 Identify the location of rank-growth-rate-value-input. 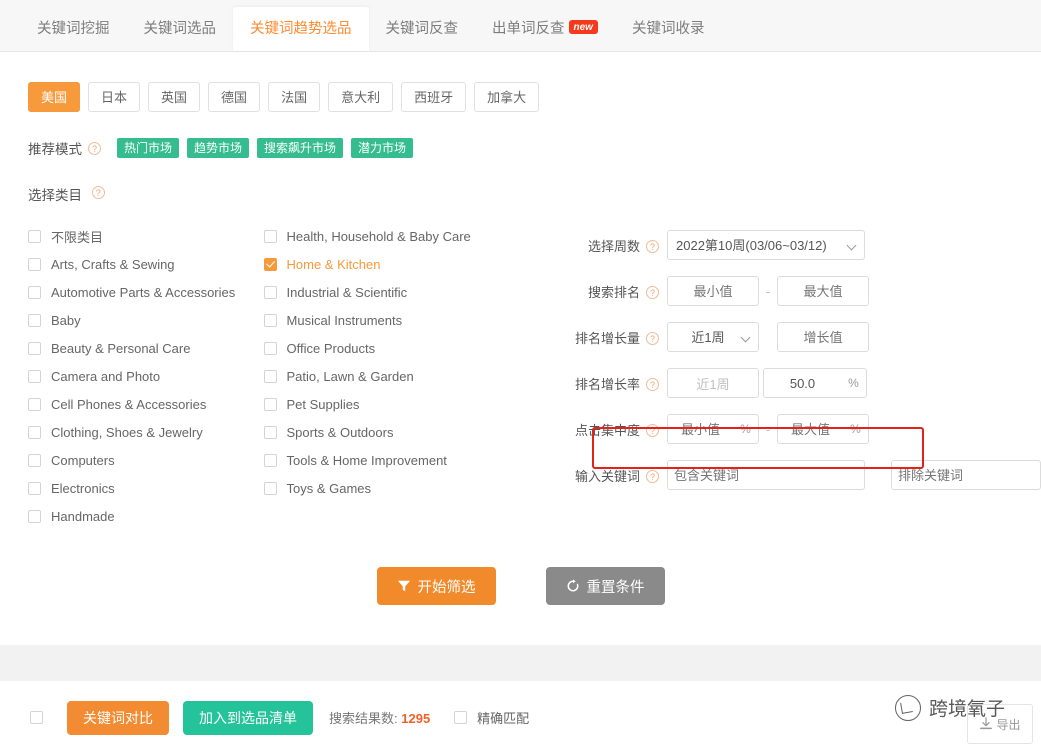
(802, 383).